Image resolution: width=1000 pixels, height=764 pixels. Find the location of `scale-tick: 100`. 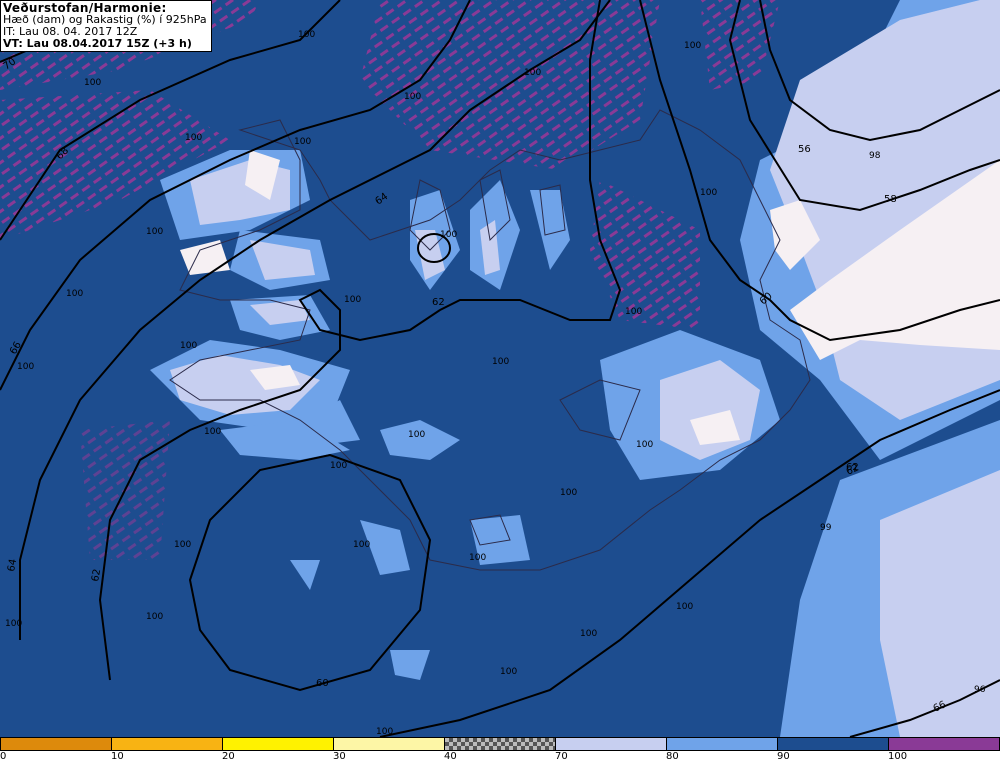

scale-tick: 100 is located at coordinates (898, 756).